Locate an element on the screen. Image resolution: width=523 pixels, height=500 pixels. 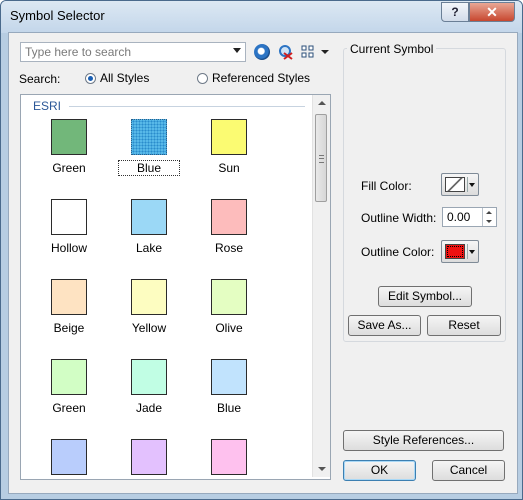
spin-up-icon is located at coordinates (489, 212).